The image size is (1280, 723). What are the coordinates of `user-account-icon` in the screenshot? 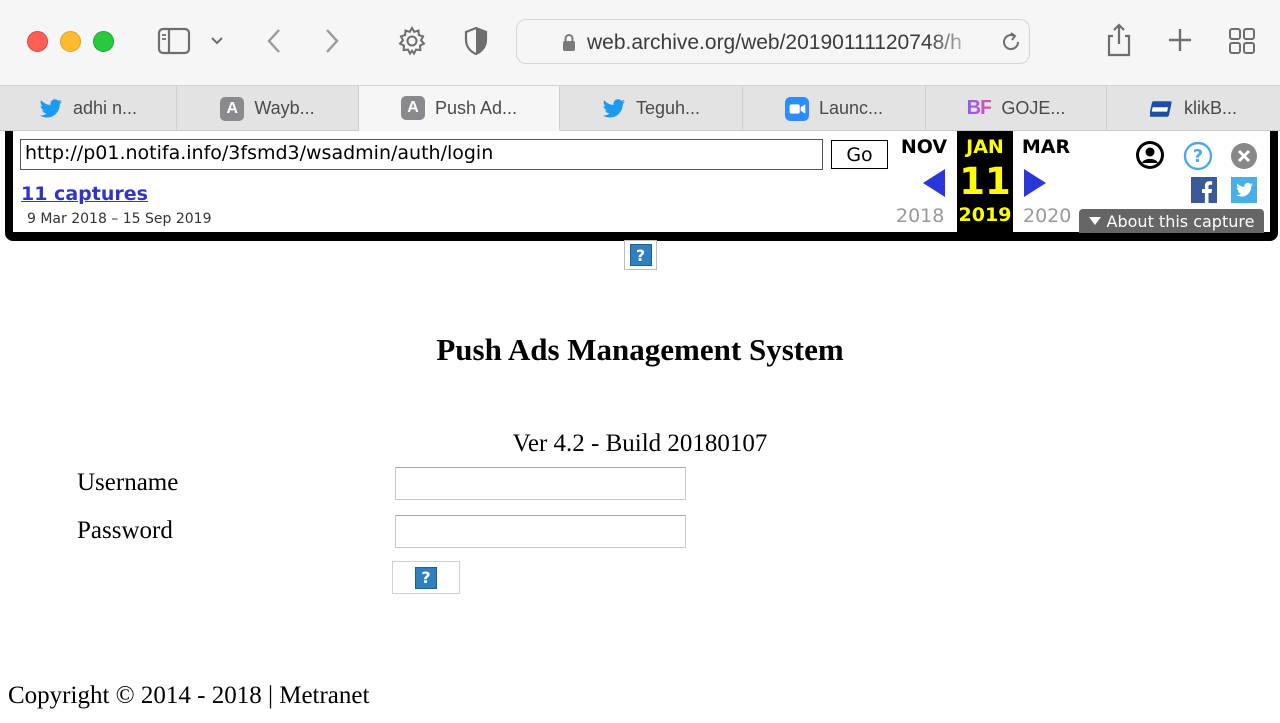 It's located at (1150, 155).